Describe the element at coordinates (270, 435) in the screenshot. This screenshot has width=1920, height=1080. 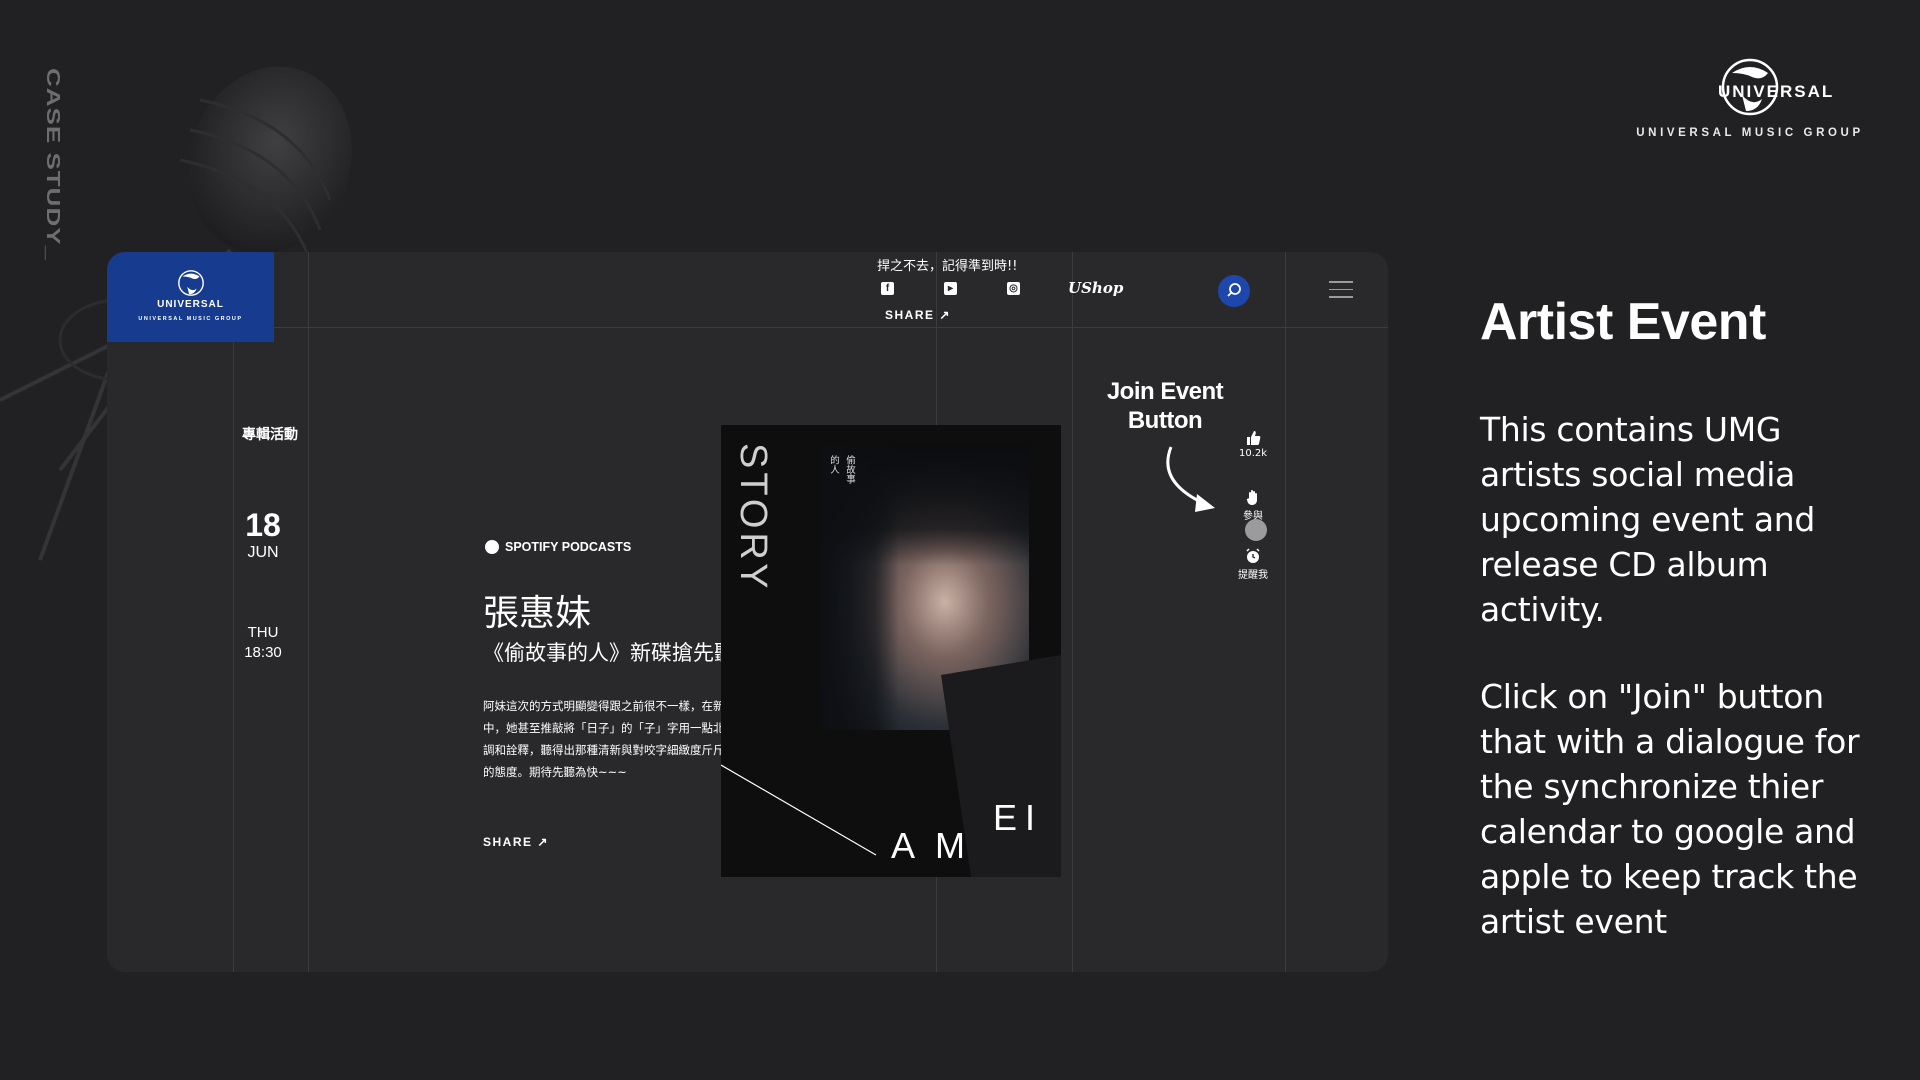
I see `category-label: 專輯活動` at that location.